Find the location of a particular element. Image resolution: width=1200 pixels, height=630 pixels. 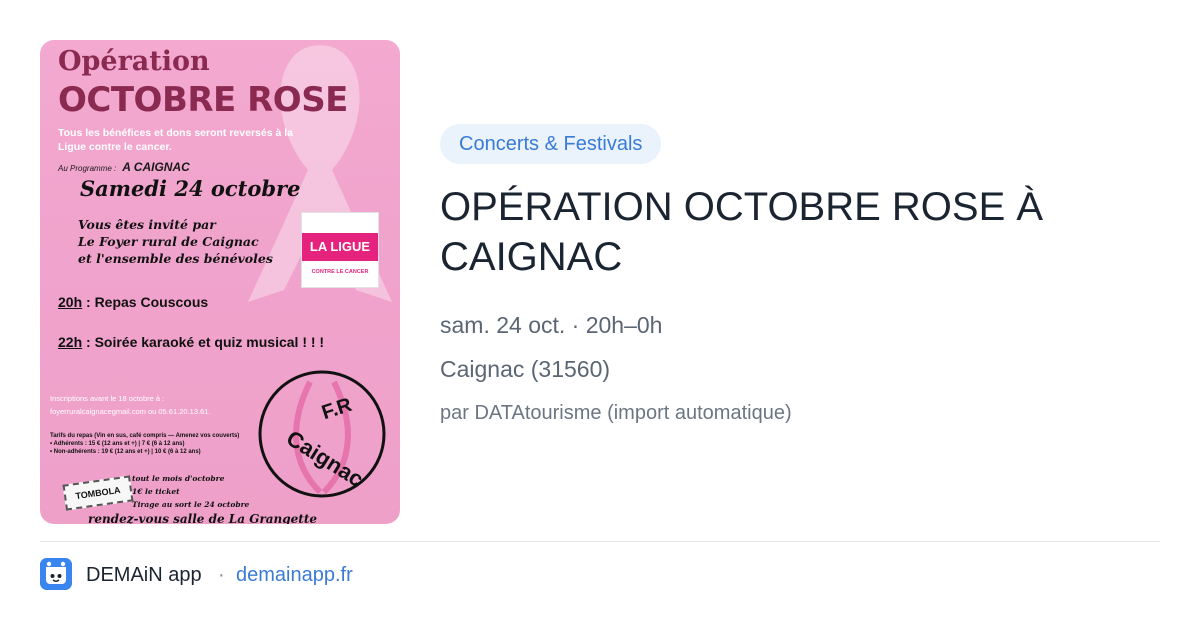

app-domain-link: demainapp.fr is located at coordinates (294, 575).